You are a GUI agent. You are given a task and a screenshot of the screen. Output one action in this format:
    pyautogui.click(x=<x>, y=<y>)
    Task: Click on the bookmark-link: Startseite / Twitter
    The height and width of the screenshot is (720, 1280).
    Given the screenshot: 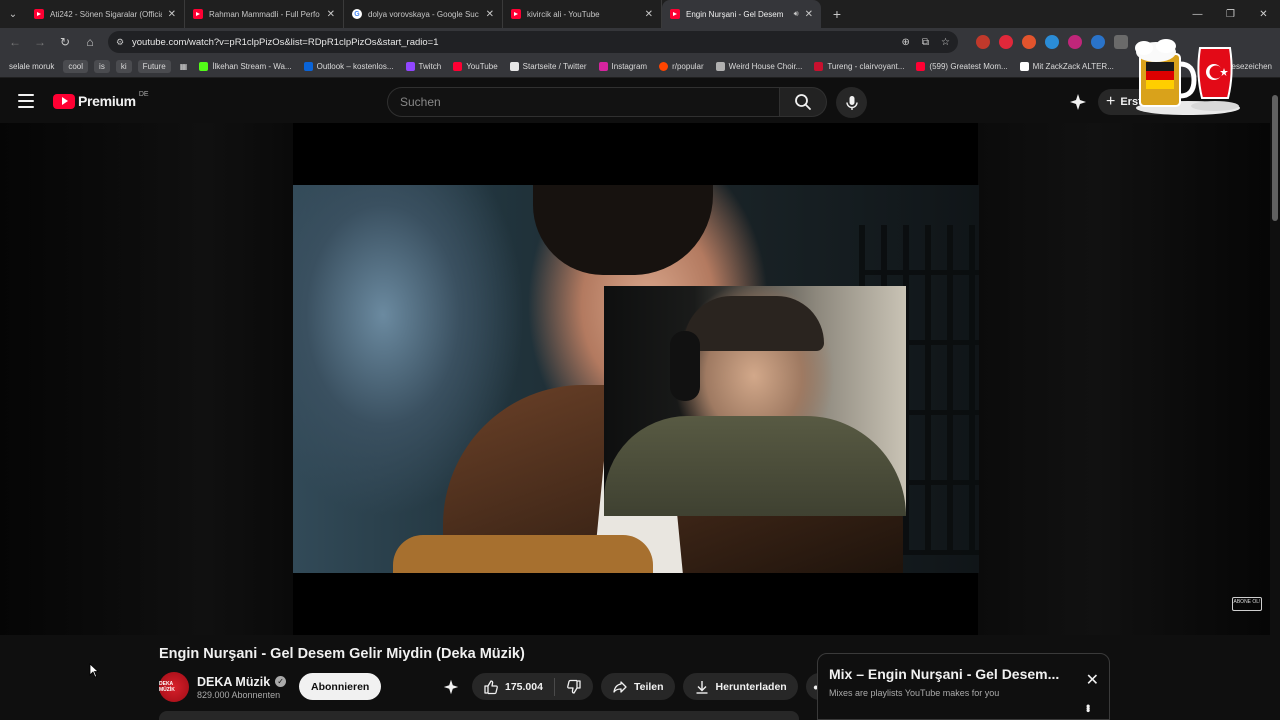 What is the action you would take?
    pyautogui.click(x=548, y=66)
    